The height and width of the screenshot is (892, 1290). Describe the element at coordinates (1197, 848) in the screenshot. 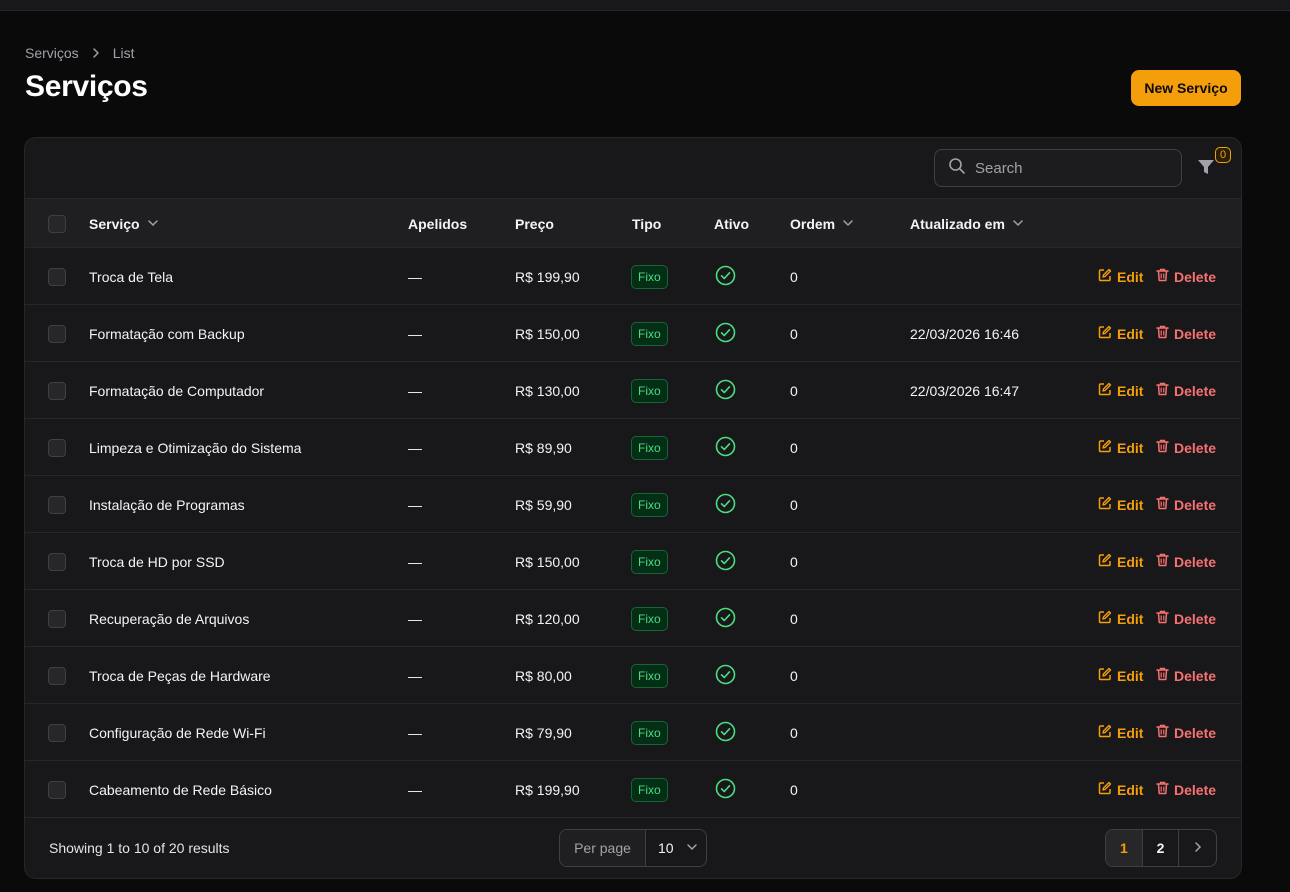

I see `next-page-button` at that location.